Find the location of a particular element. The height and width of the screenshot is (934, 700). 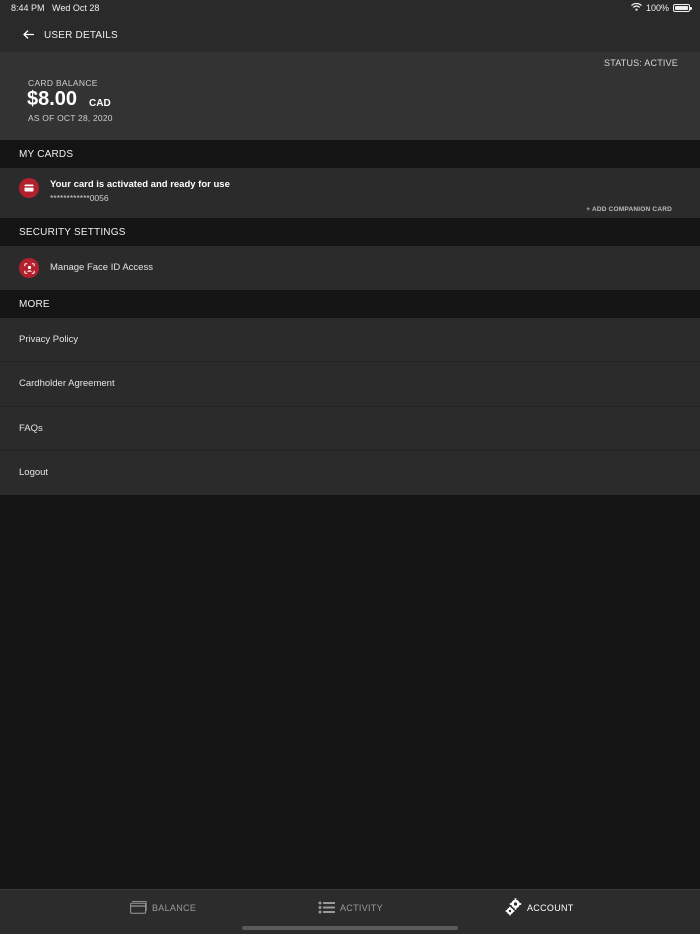

card-icon is located at coordinates (138, 908).